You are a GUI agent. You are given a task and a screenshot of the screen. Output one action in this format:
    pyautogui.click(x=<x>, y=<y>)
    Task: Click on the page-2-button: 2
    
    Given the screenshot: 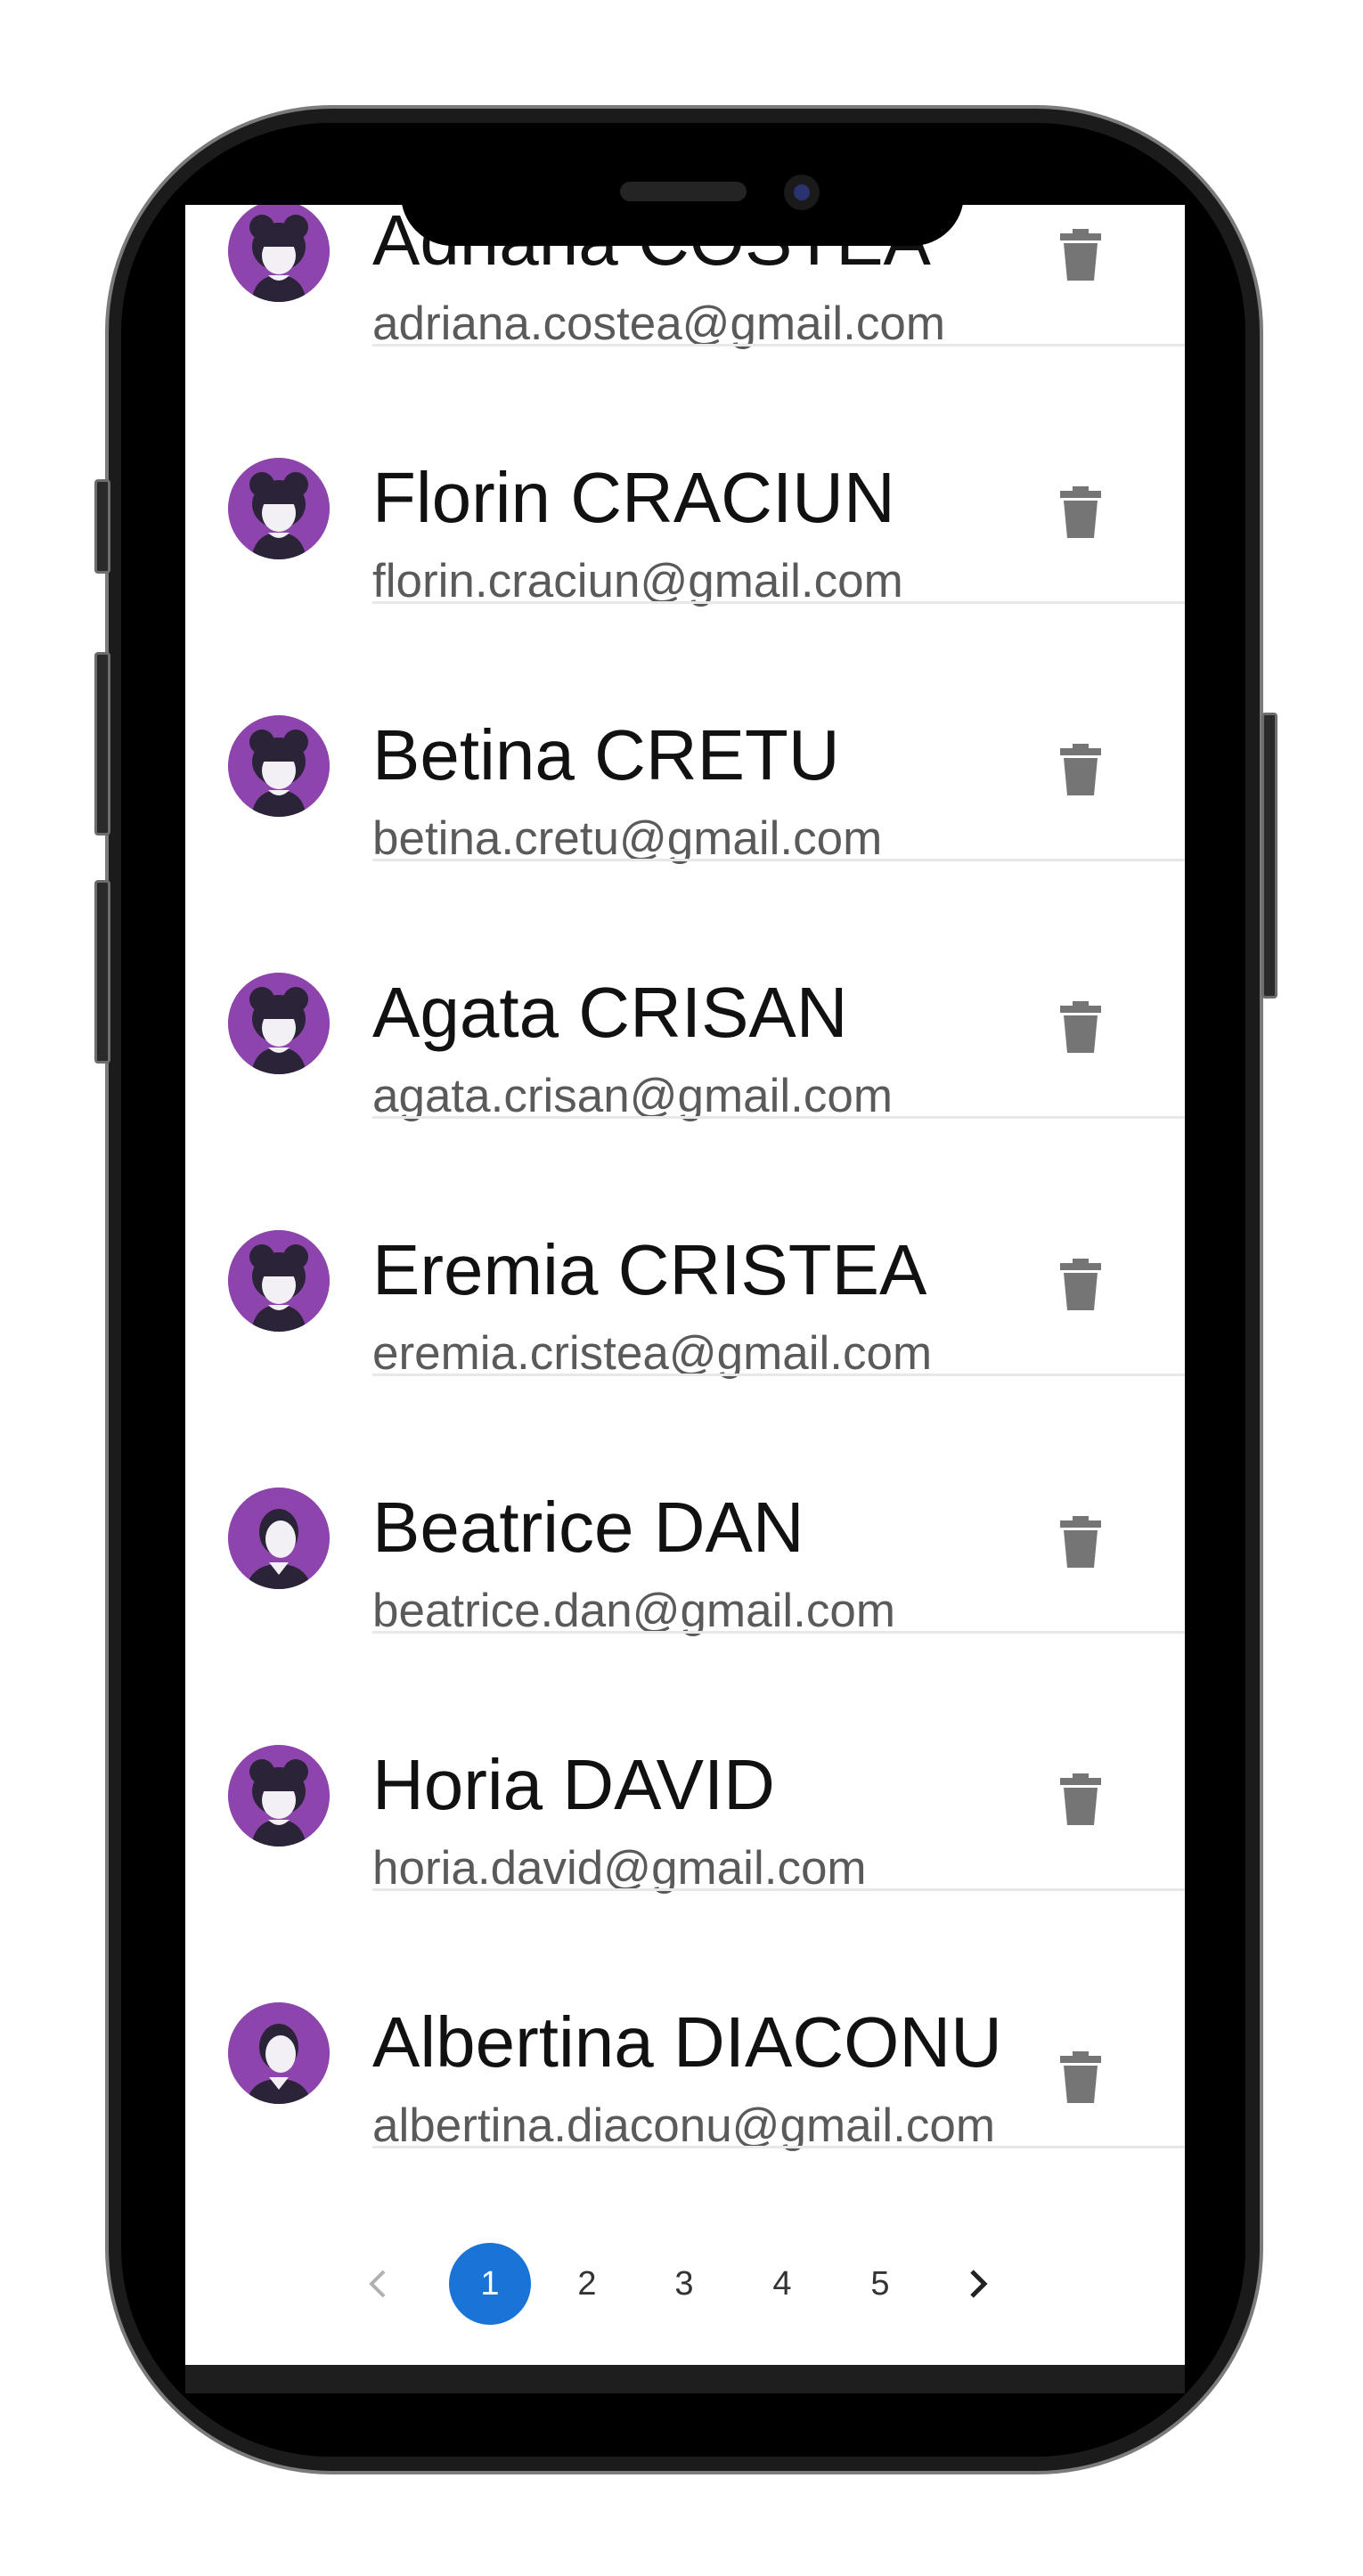 What is the action you would take?
    pyautogui.click(x=587, y=2284)
    